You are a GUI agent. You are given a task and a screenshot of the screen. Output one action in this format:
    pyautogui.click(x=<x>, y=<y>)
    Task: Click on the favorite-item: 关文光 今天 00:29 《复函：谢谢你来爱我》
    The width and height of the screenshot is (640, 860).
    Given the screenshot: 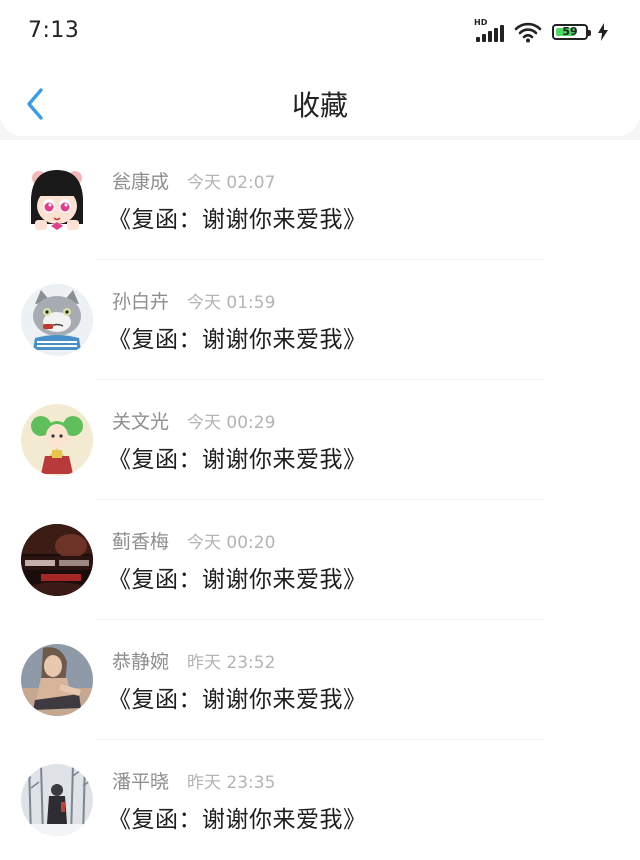 What is the action you would take?
    pyautogui.click(x=320, y=440)
    